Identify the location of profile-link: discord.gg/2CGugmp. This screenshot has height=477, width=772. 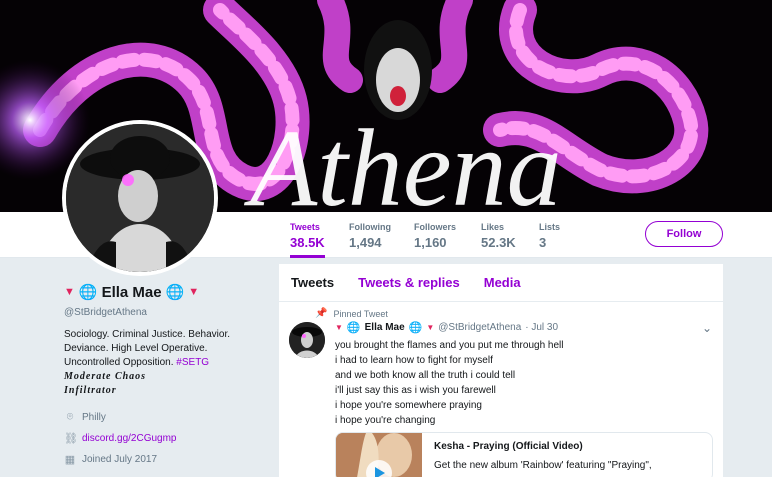
(129, 438).